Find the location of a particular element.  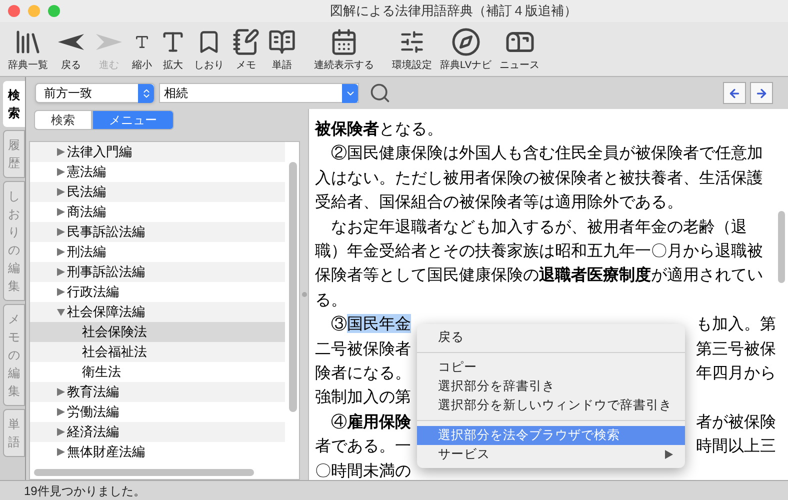

toolbar-button: メモ is located at coordinates (246, 48).